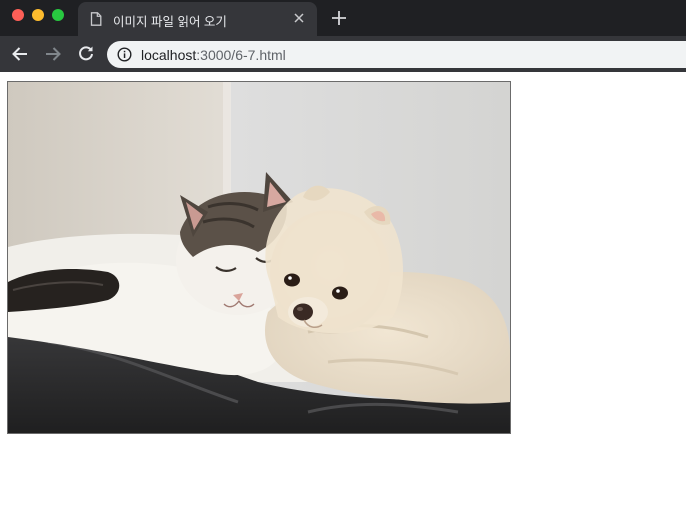  What do you see at coordinates (124, 57) in the screenshot?
I see `info-icon` at bounding box center [124, 57].